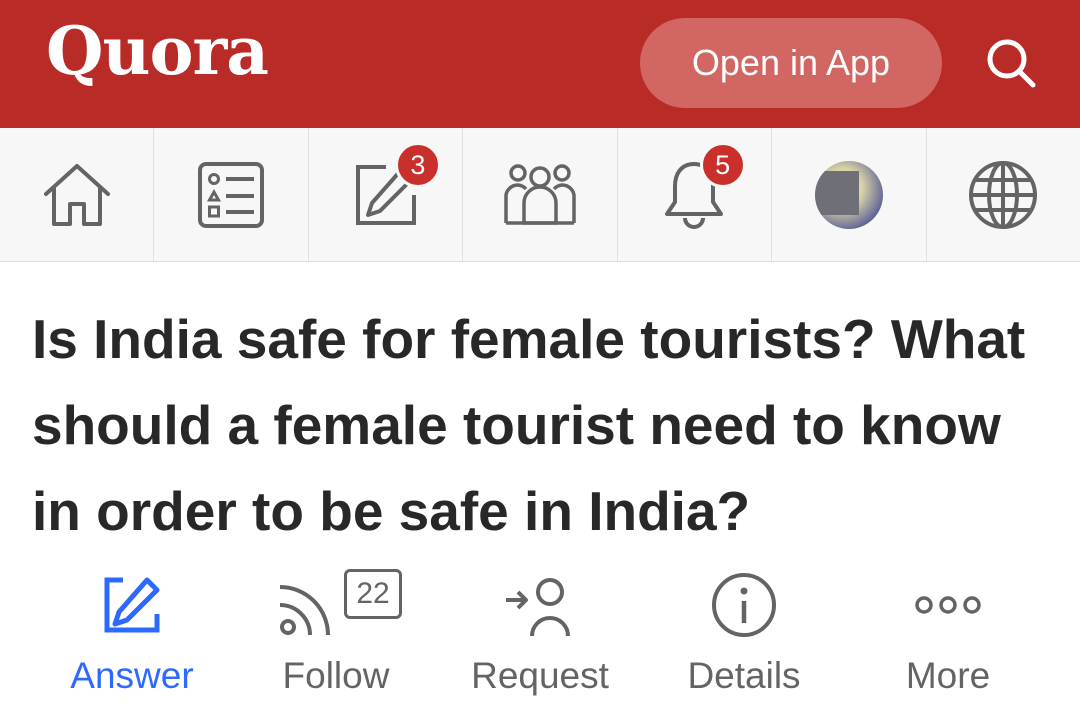  I want to click on nav-following, so click(231, 194).